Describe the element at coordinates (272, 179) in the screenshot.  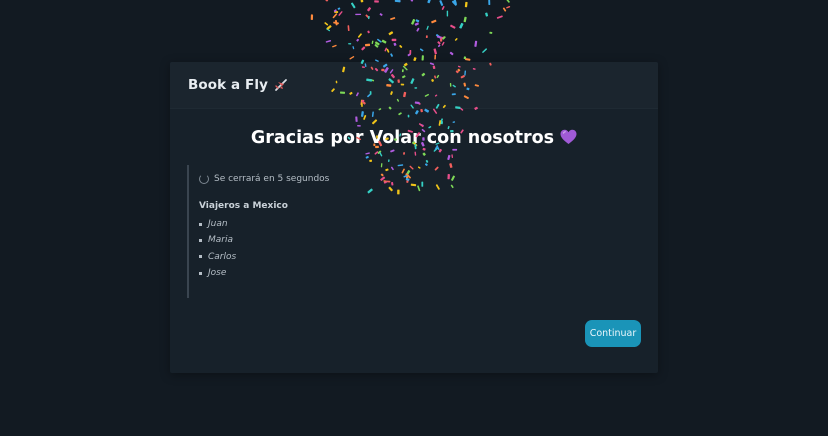
I see `countdown-text: Se cerrará en 5 segundos` at that location.